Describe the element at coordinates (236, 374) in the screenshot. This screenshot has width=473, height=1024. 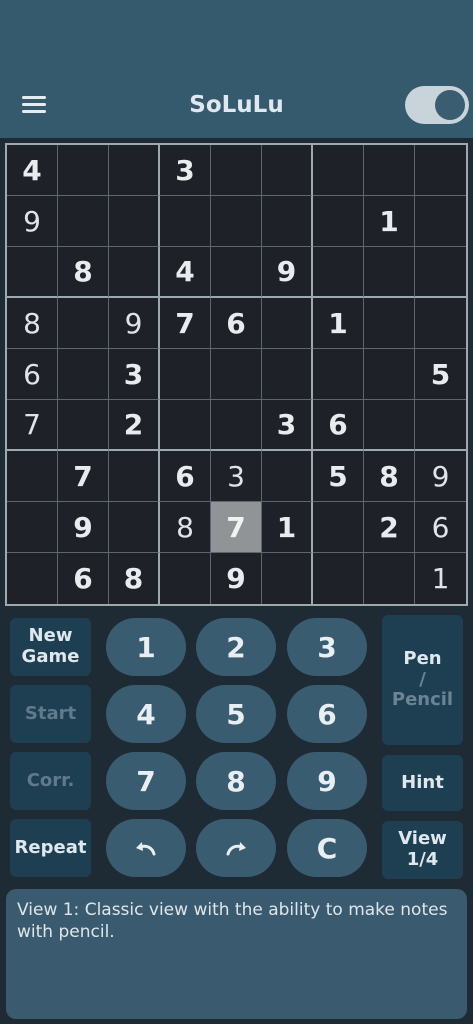
I see `sudoku-cell-r5c5` at that location.